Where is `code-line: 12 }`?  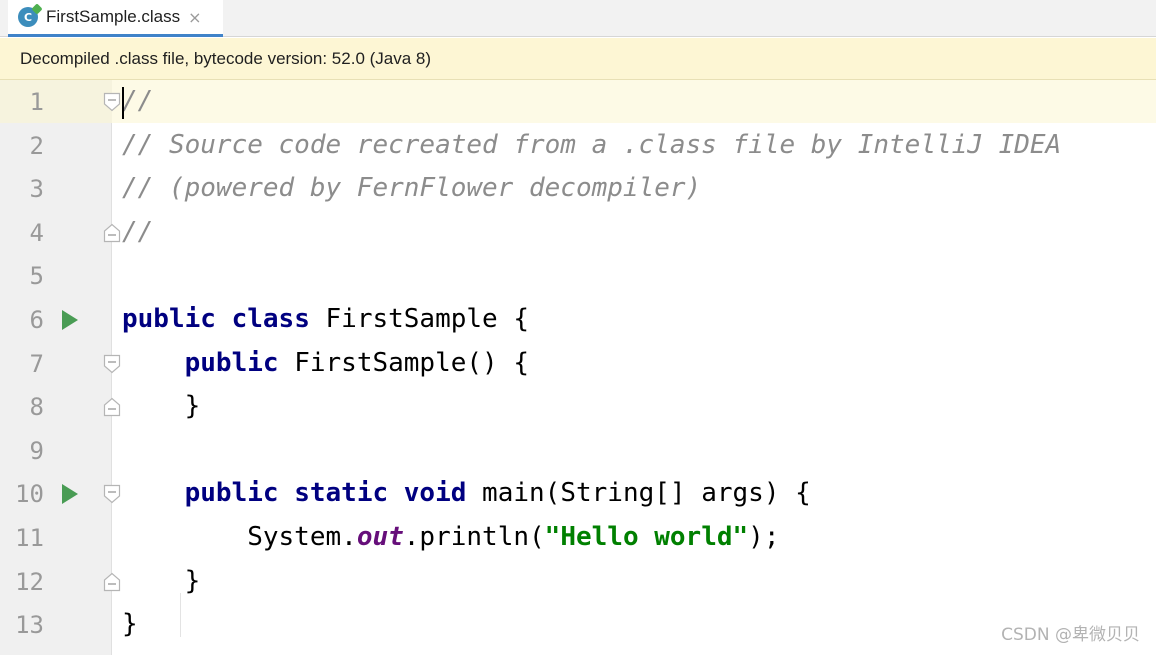
code-line: 12 } is located at coordinates (578, 582).